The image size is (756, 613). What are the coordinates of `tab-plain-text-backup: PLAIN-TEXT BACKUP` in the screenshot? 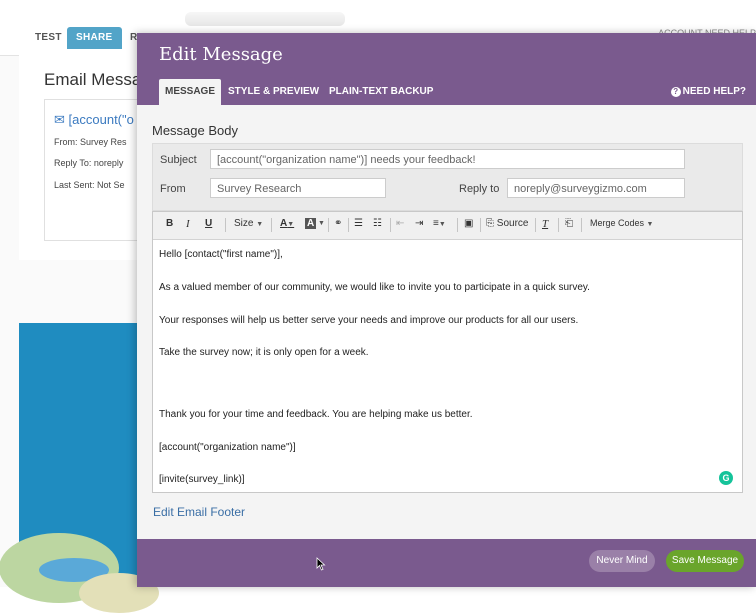 It's located at (381, 92).